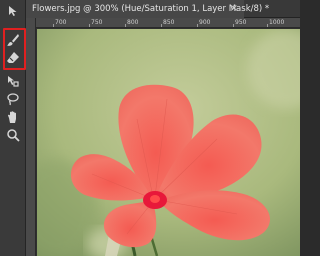 The width and height of the screenshot is (320, 256). What do you see at coordinates (13, 57) in the screenshot?
I see `eraser-tool-icon` at bounding box center [13, 57].